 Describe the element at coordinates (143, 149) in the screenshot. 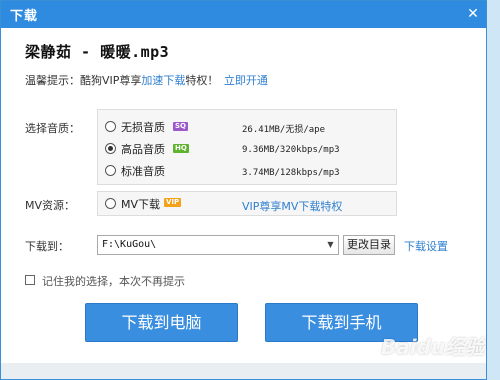

I see `quality-option-high: 高品音质` at that location.